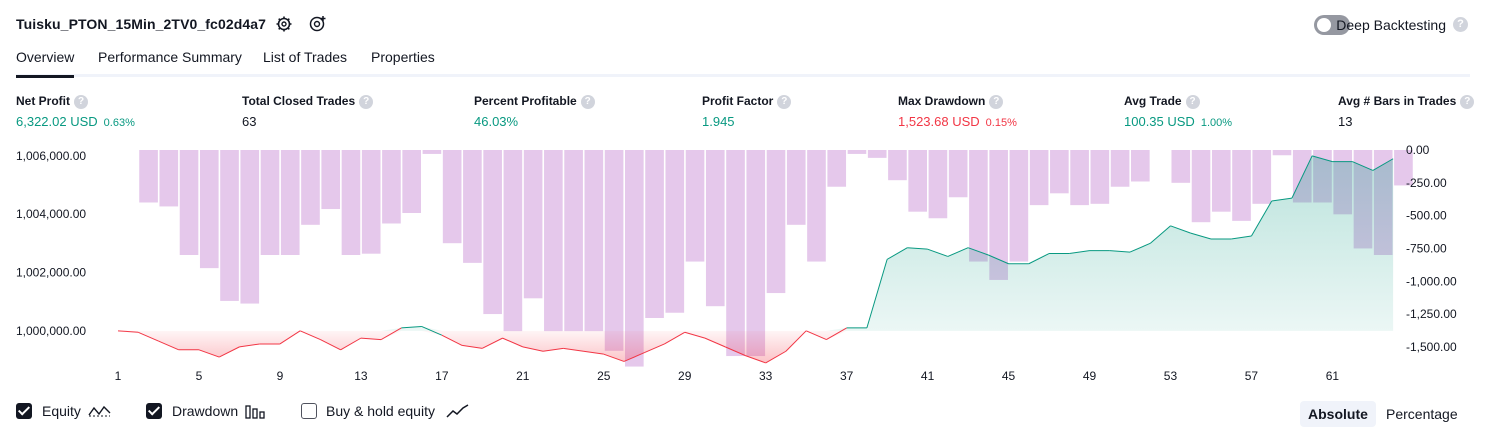 The width and height of the screenshot is (1486, 438). What do you see at coordinates (1431, 281) in the screenshot?
I see `right-axis-tick-label: -1,000.00` at bounding box center [1431, 281].